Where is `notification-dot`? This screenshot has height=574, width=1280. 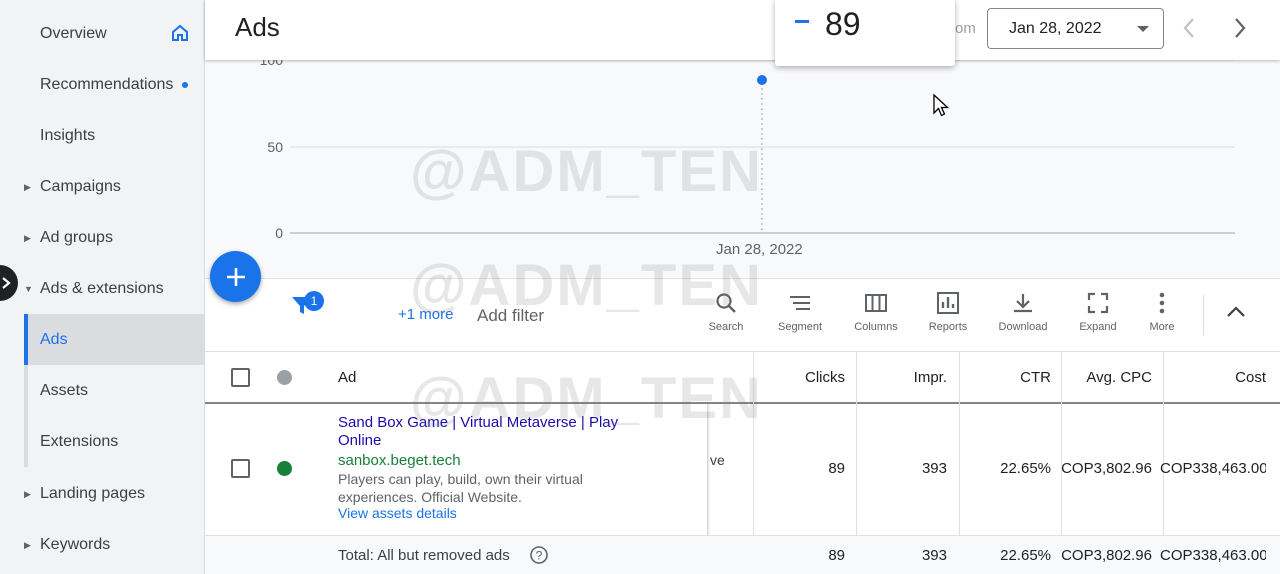
notification-dot is located at coordinates (185, 85).